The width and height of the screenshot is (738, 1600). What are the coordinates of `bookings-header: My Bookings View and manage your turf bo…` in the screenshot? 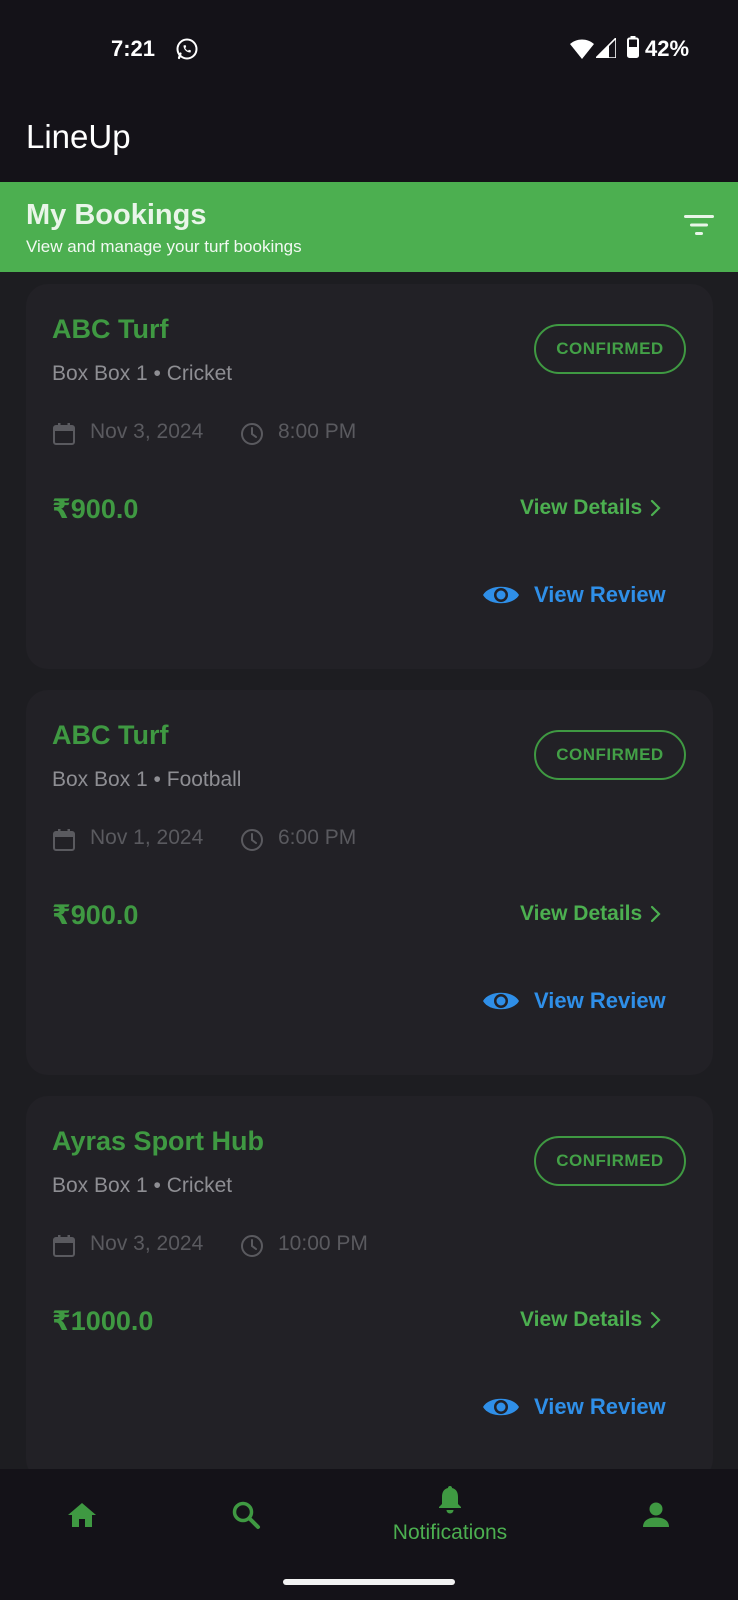 It's located at (369, 227).